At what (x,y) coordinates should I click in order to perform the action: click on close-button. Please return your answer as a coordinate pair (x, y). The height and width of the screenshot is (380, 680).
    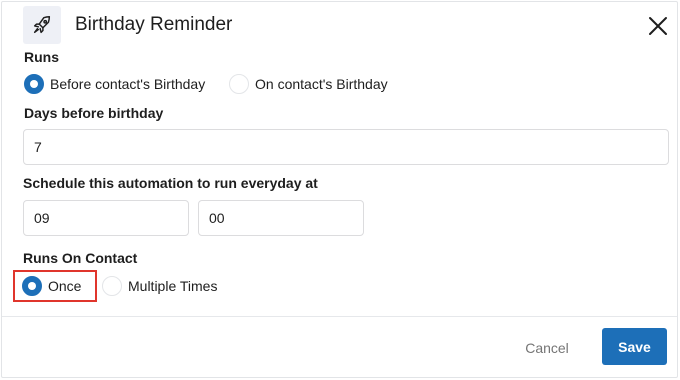
    Looking at the image, I should click on (658, 26).